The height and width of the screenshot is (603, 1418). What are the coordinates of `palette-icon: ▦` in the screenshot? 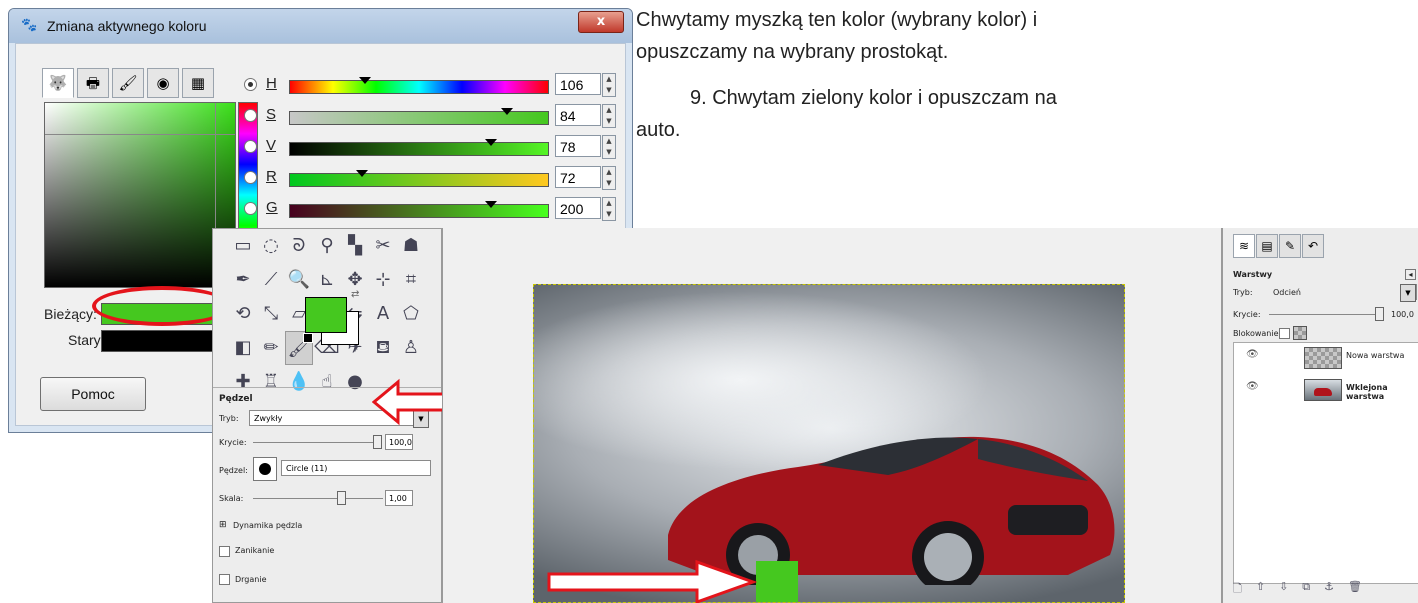 It's located at (198, 83).